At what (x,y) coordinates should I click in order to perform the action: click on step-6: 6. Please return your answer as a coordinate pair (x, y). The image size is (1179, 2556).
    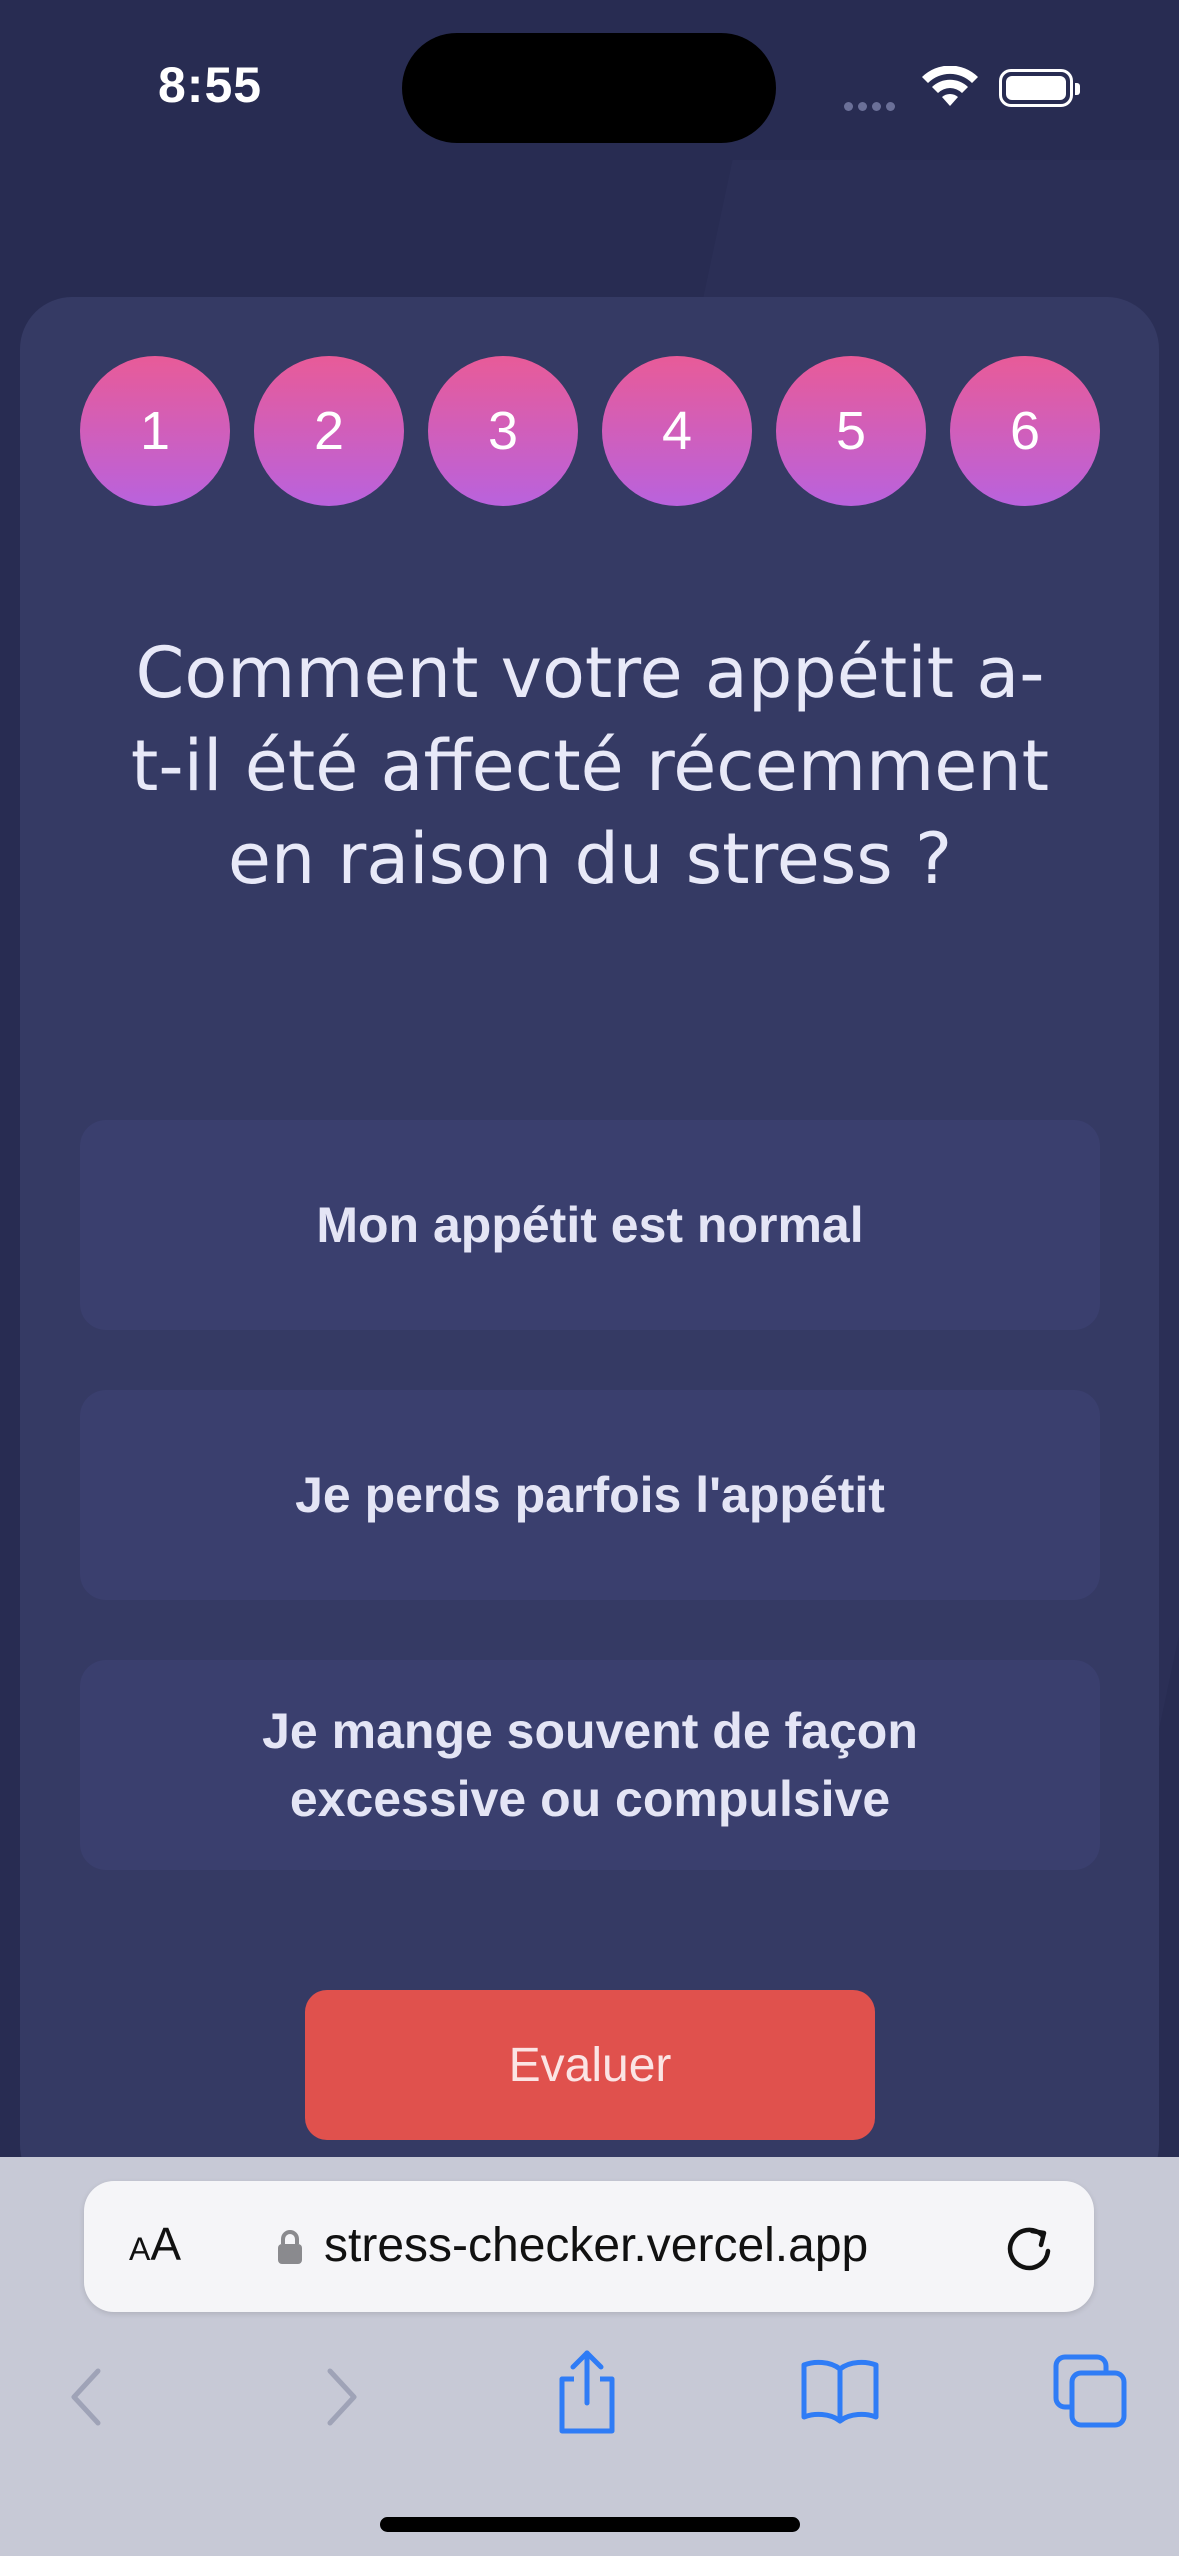
    Looking at the image, I should click on (1025, 431).